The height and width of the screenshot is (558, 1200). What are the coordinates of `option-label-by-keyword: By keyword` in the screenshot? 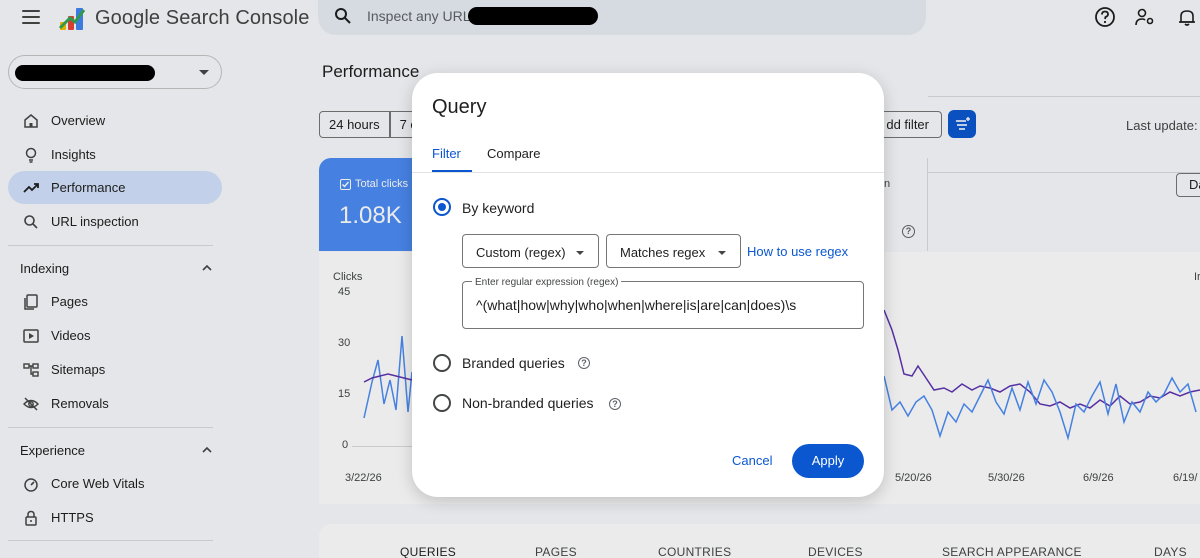 It's located at (498, 208).